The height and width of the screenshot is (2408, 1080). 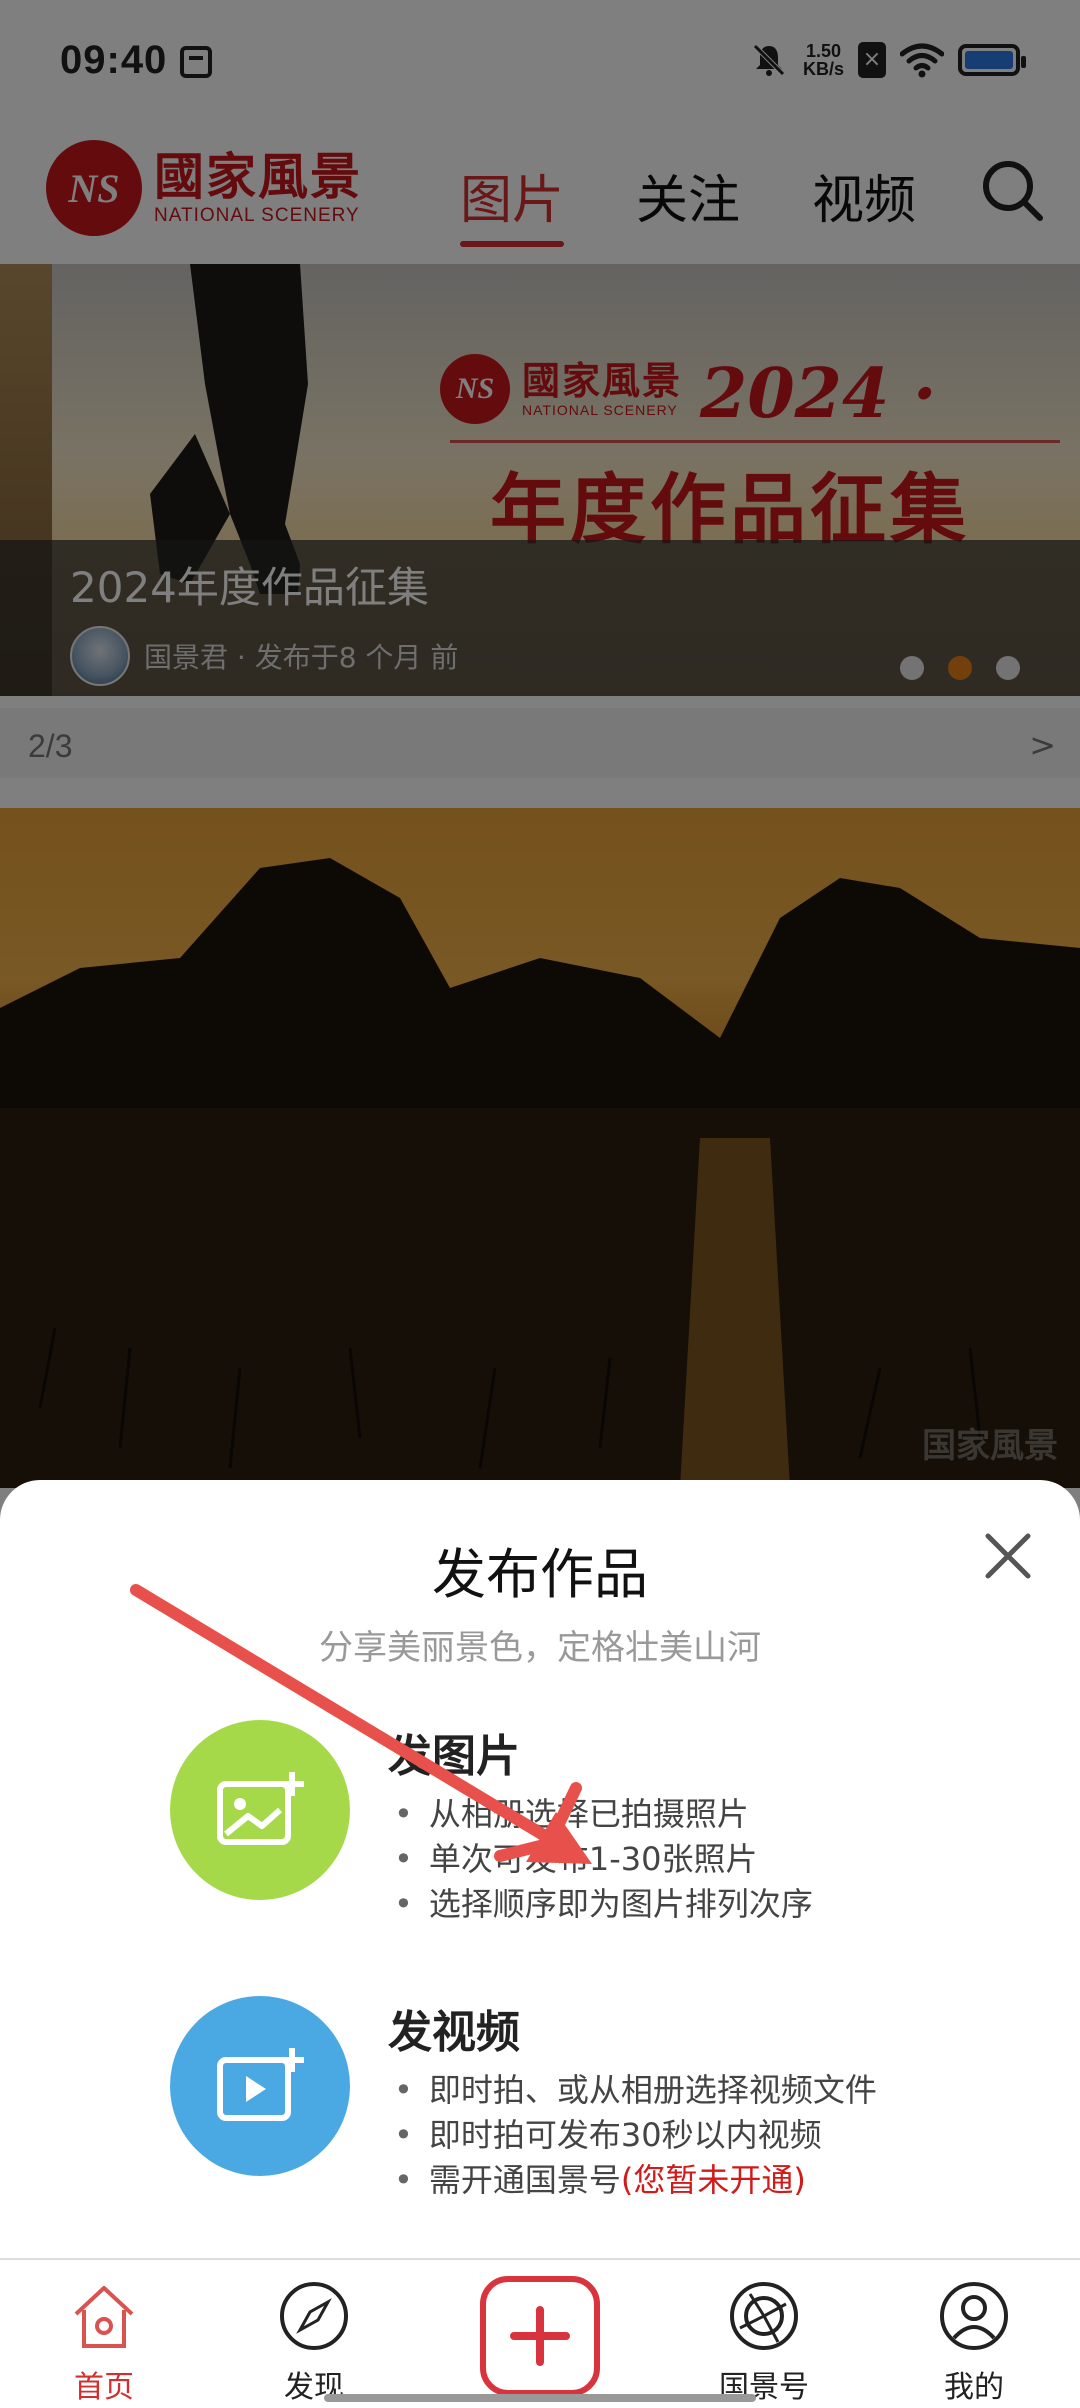 I want to click on list-item: 即时拍可发布30秒以内视频, so click(x=635, y=2135).